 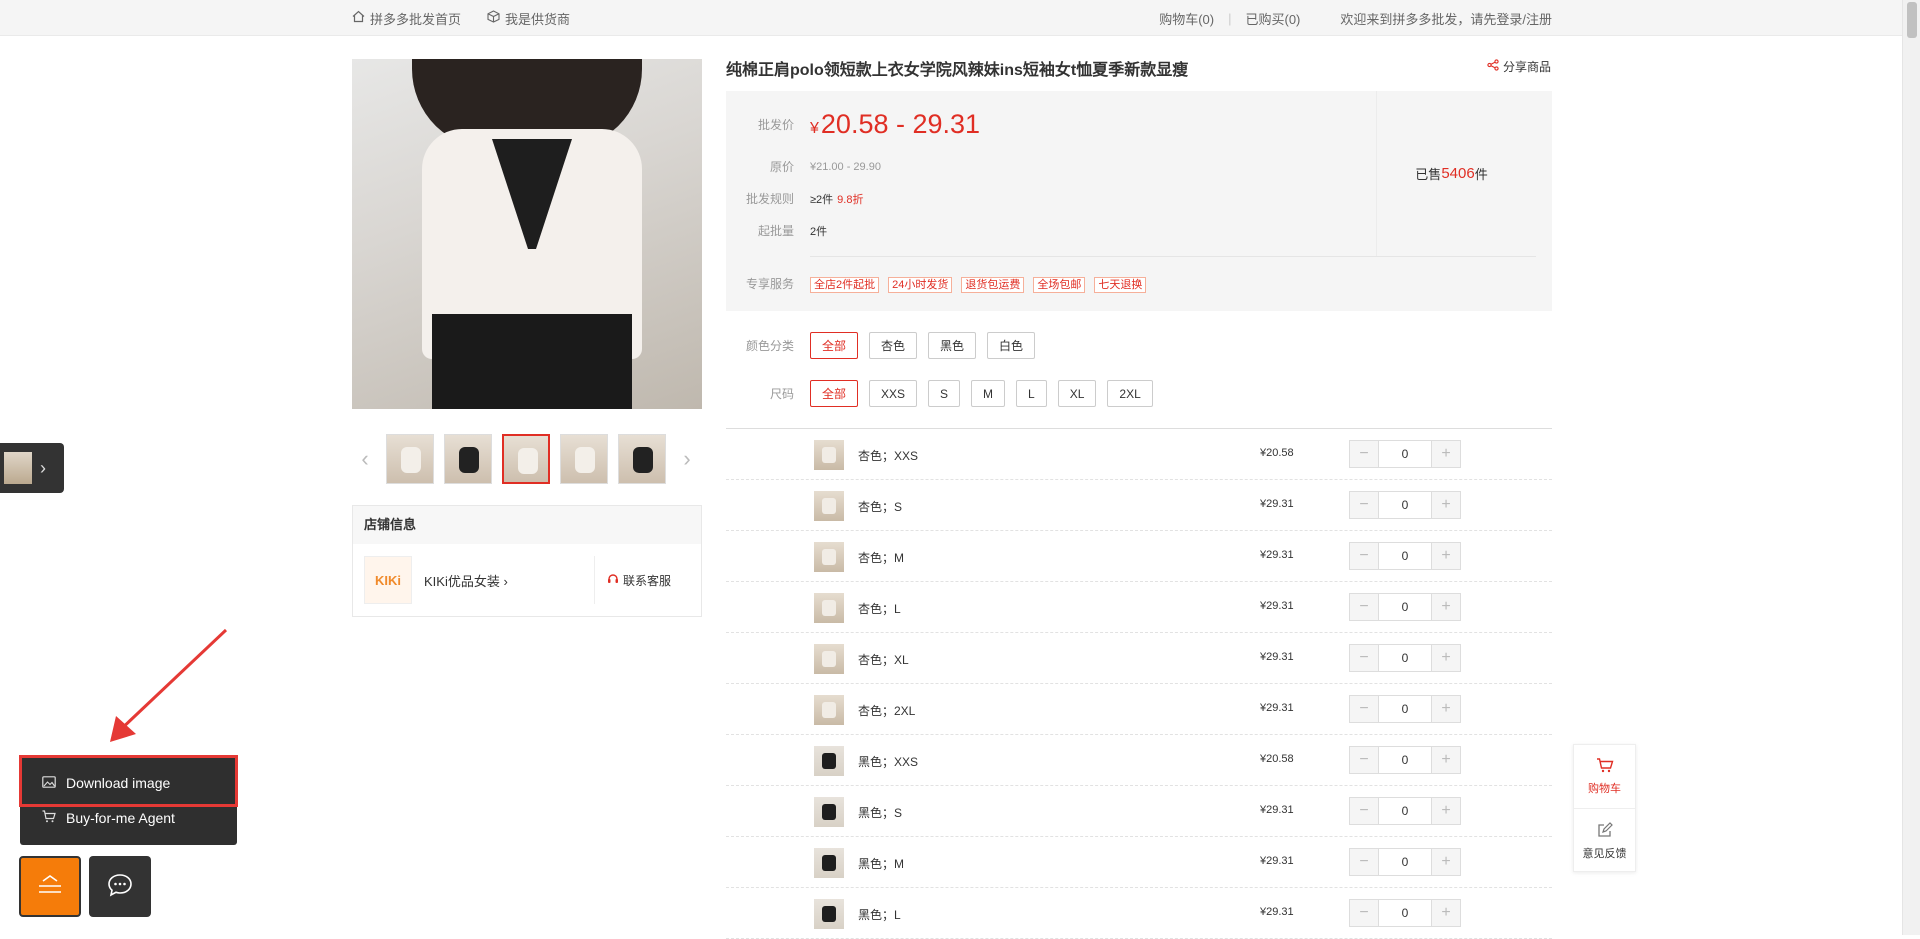 What do you see at coordinates (527, 561) in the screenshot?
I see `shop-info-card: 店铺信息 KIKi KIKi优品女装 › 联系客服` at bounding box center [527, 561].